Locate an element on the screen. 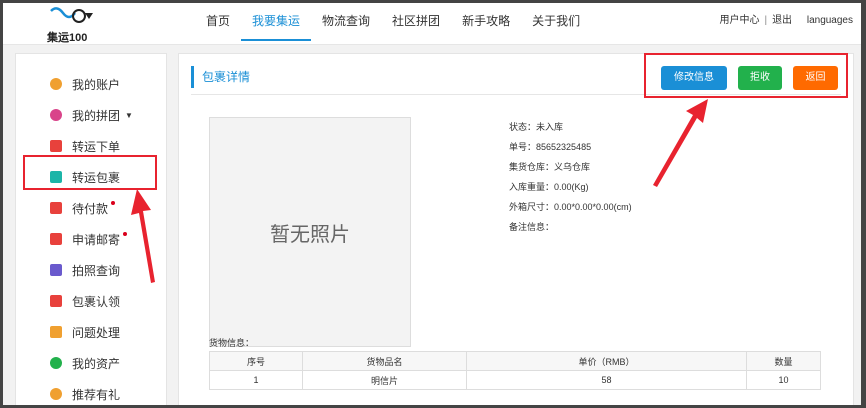 This screenshot has height=408, width=866. assets-icon is located at coordinates (56, 363).